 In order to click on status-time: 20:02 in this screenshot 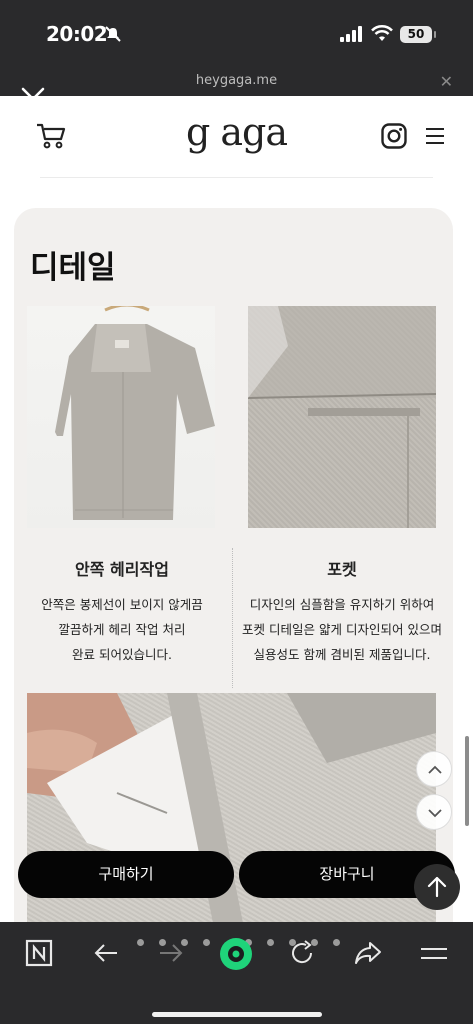, I will do `click(77, 34)`.